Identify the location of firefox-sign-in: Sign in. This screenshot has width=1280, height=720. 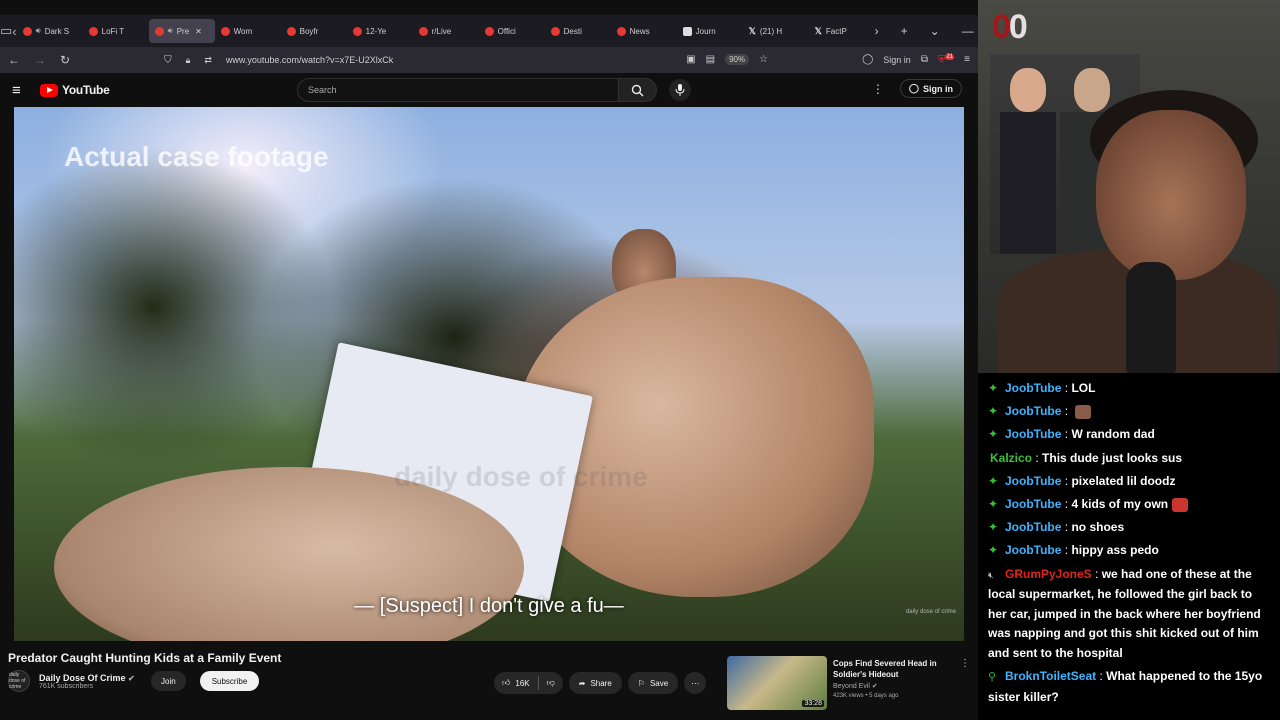
(897, 60).